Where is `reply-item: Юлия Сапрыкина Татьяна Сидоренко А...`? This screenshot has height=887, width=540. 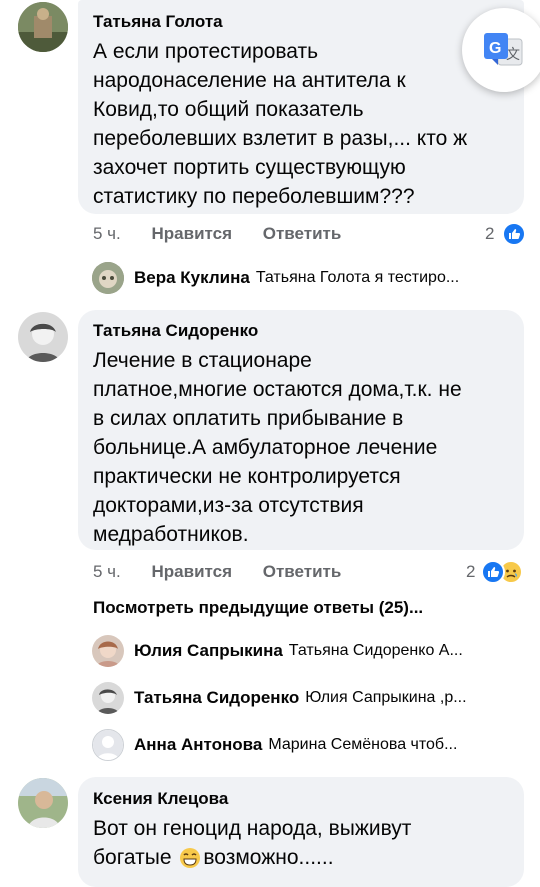 reply-item: Юлия Сапрыкина Татьяна Сидоренко А... is located at coordinates (277, 651).